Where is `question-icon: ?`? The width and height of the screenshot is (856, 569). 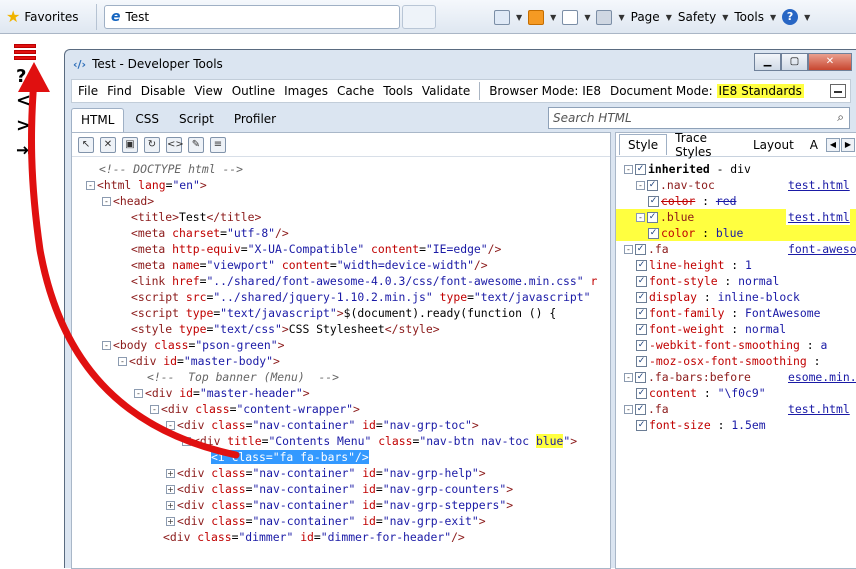
question-icon: ? is located at coordinates (21, 77).